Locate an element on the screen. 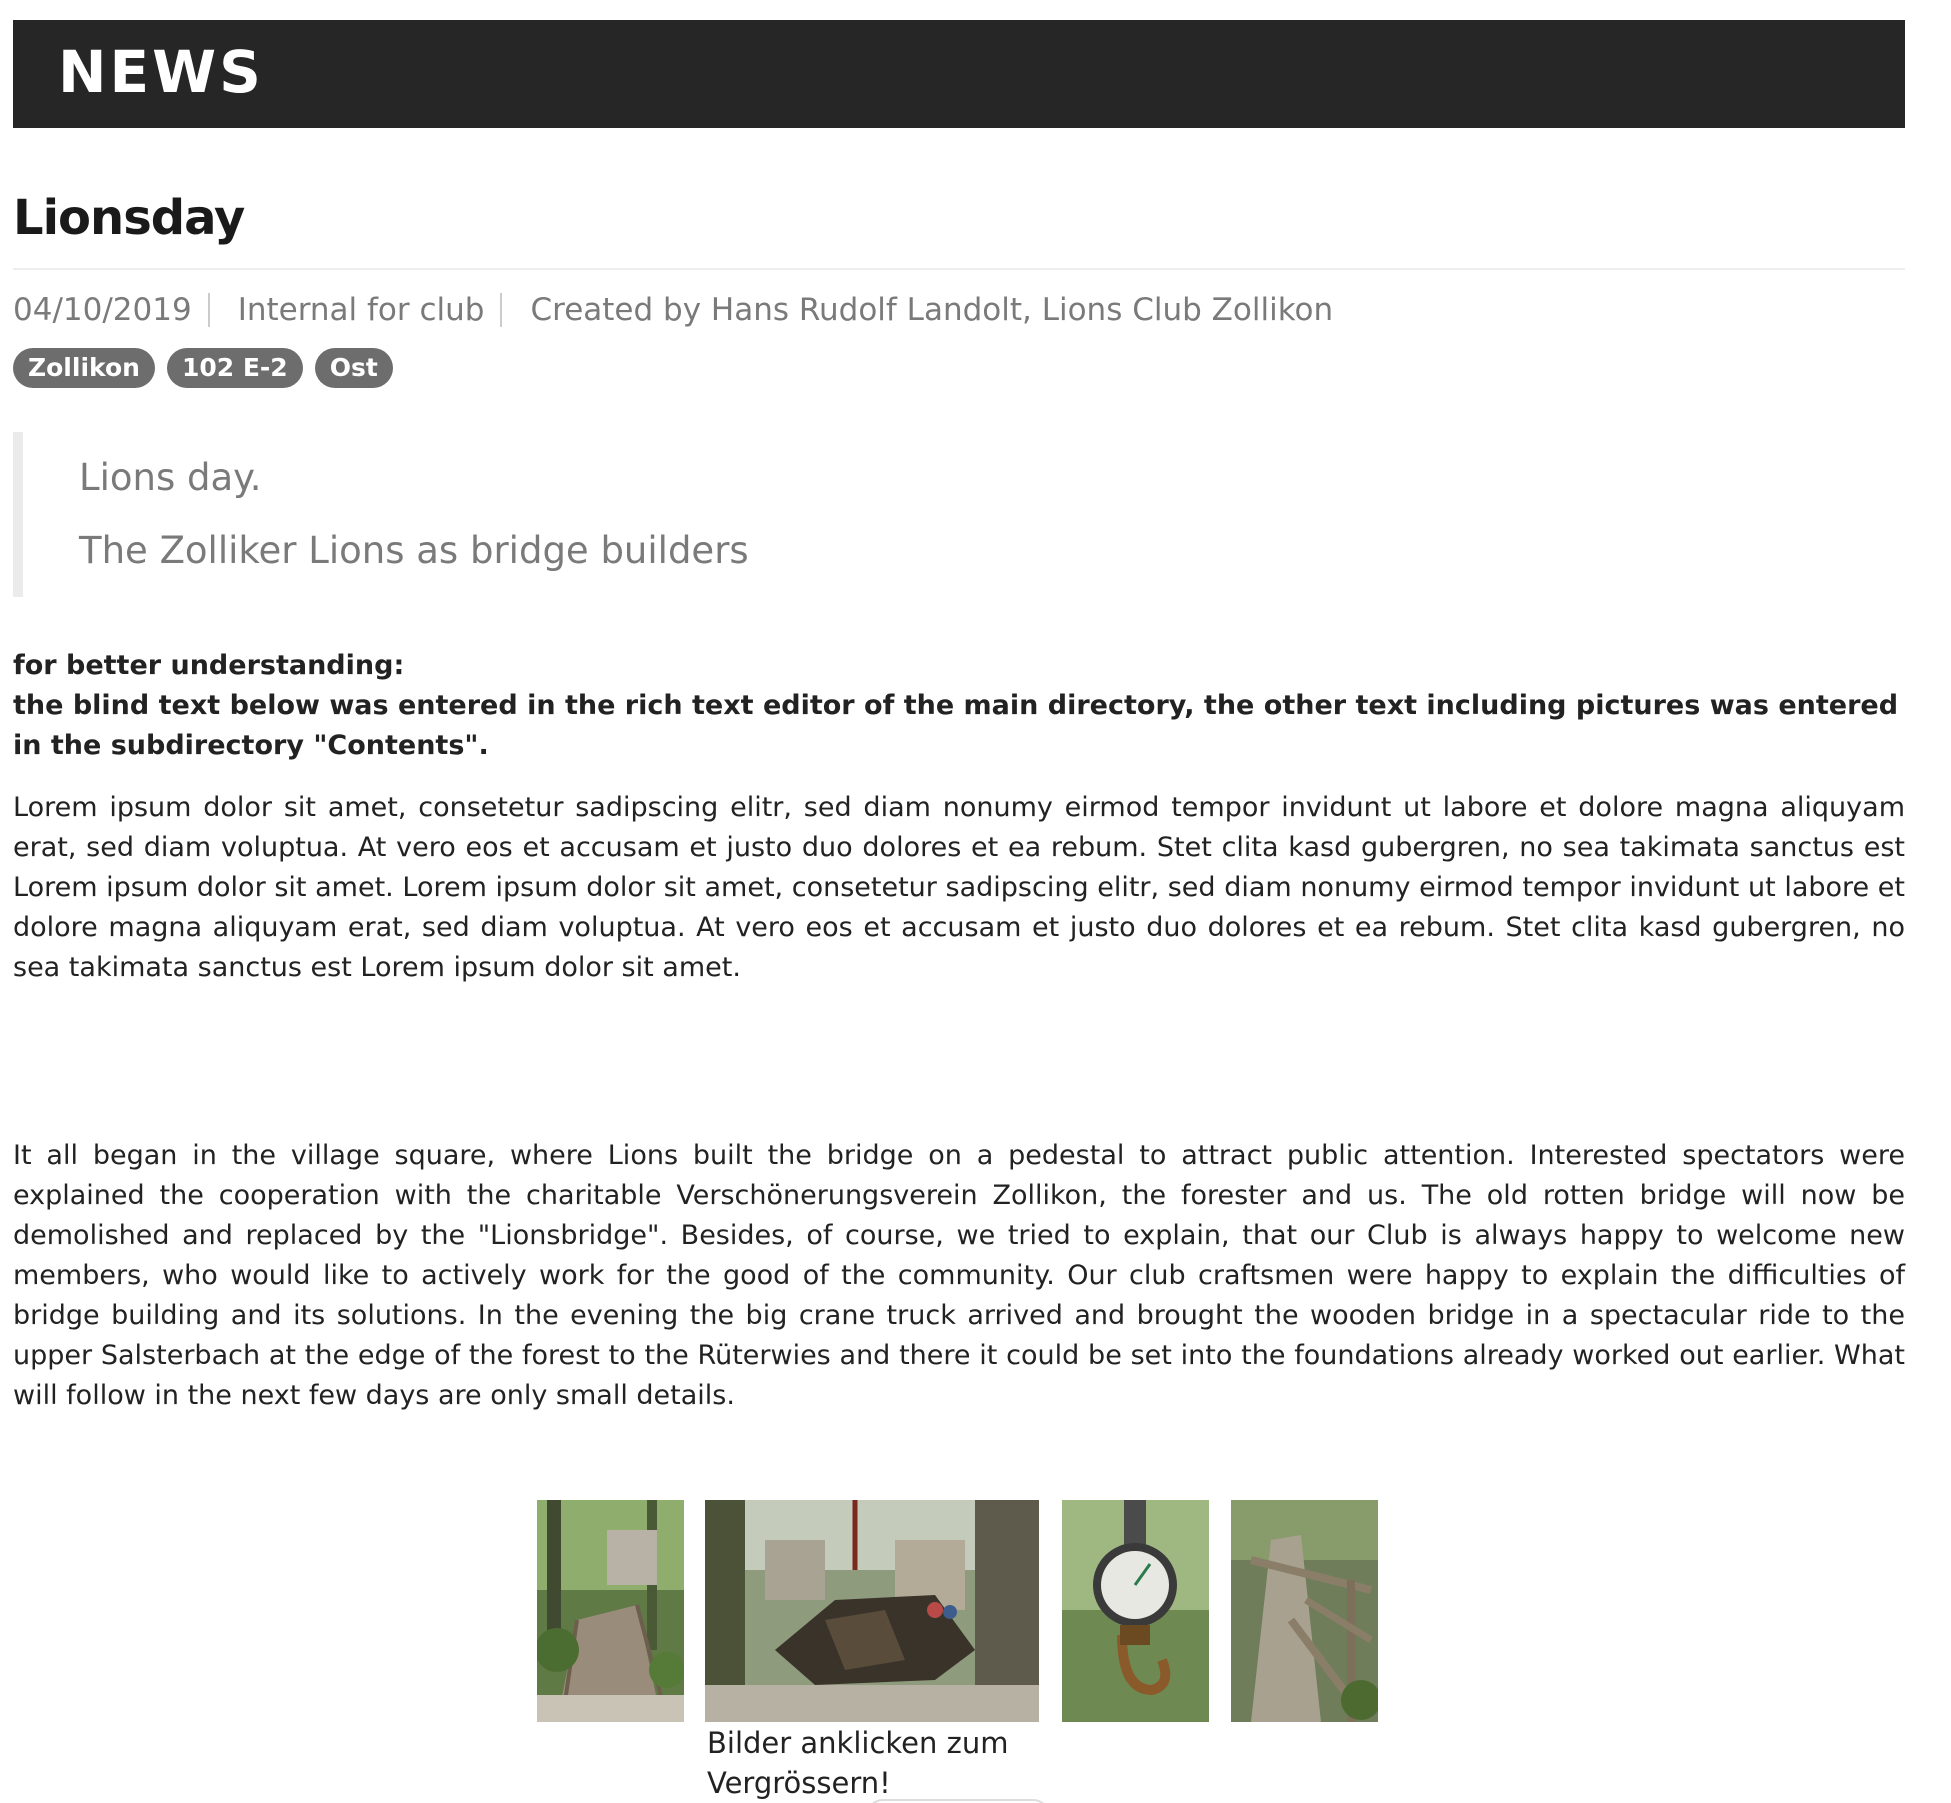 This screenshot has height=1803, width=1951. header-title: NEWS is located at coordinates (161, 72).